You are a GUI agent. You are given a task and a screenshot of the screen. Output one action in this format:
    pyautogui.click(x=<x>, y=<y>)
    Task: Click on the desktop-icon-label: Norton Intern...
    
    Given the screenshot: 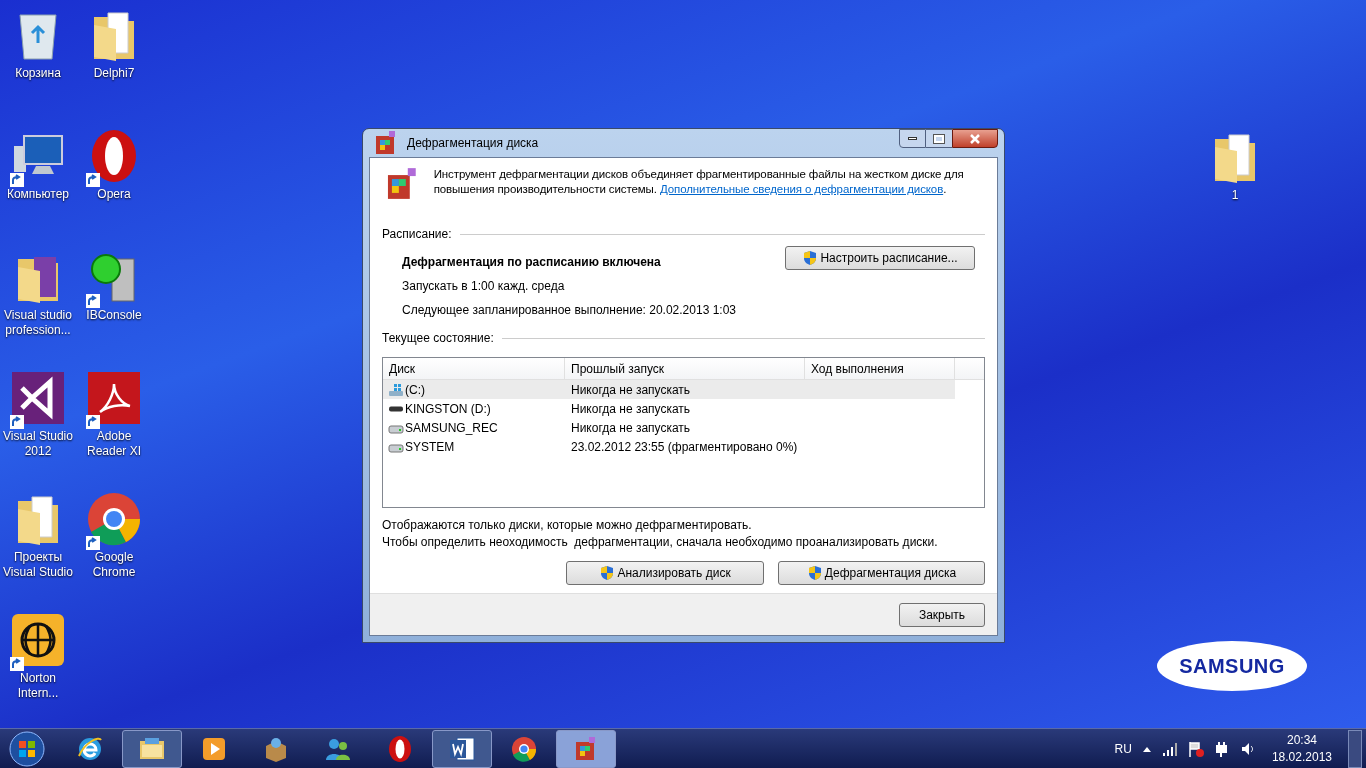 What is the action you would take?
    pyautogui.click(x=38, y=686)
    